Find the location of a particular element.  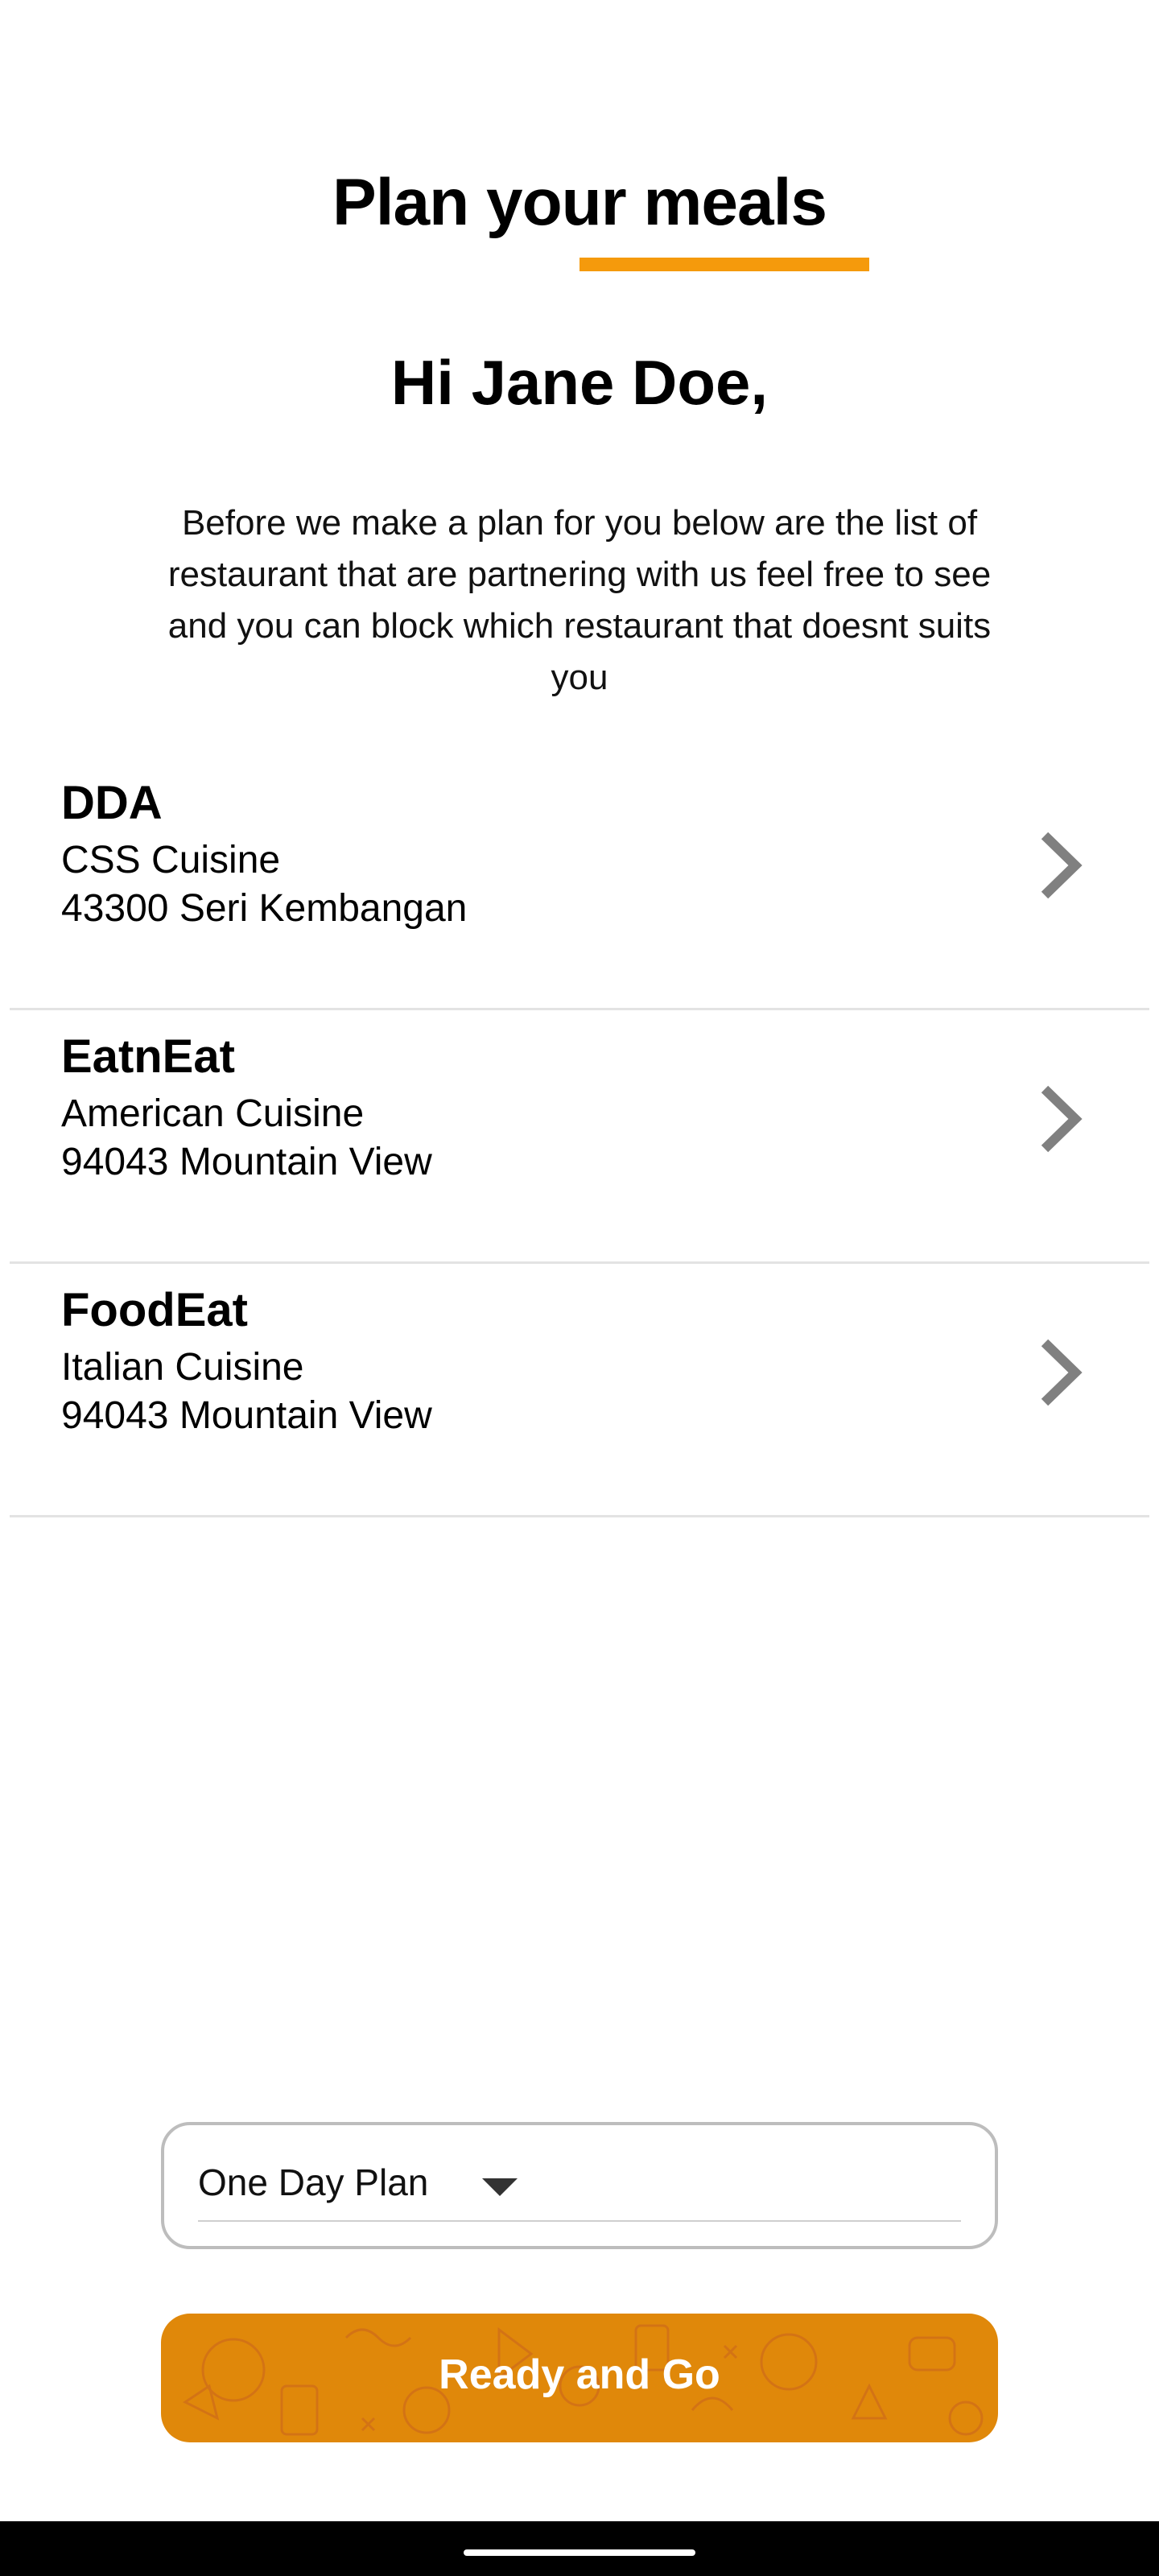

greeting: Hi Jane Doe, is located at coordinates (579, 382).